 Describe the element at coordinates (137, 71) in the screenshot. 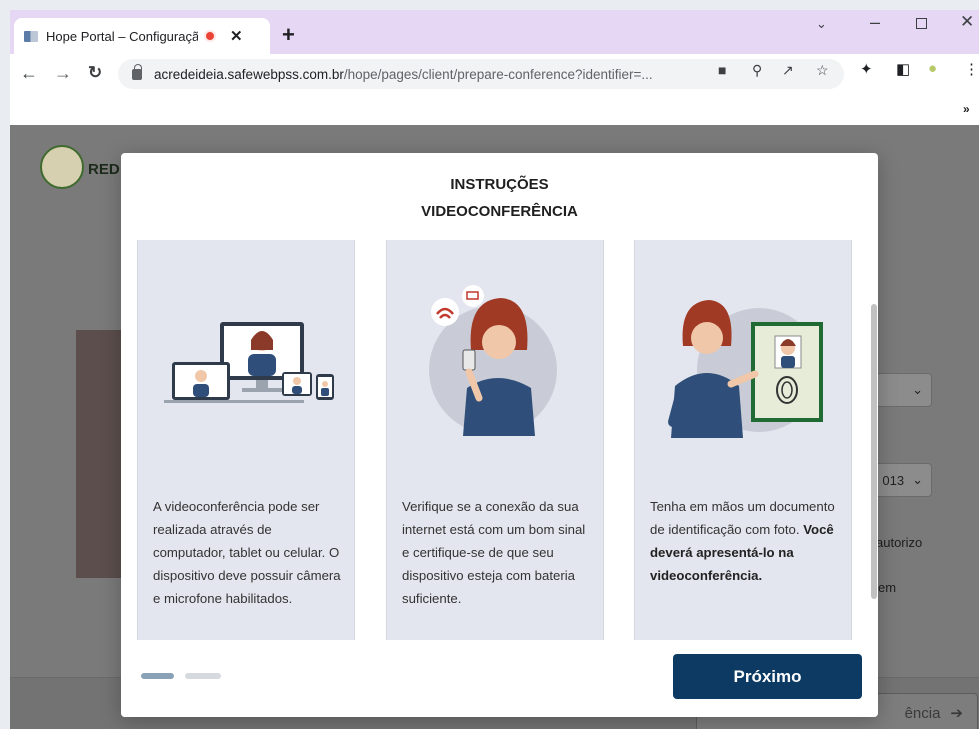

I see `lock-icon` at that location.